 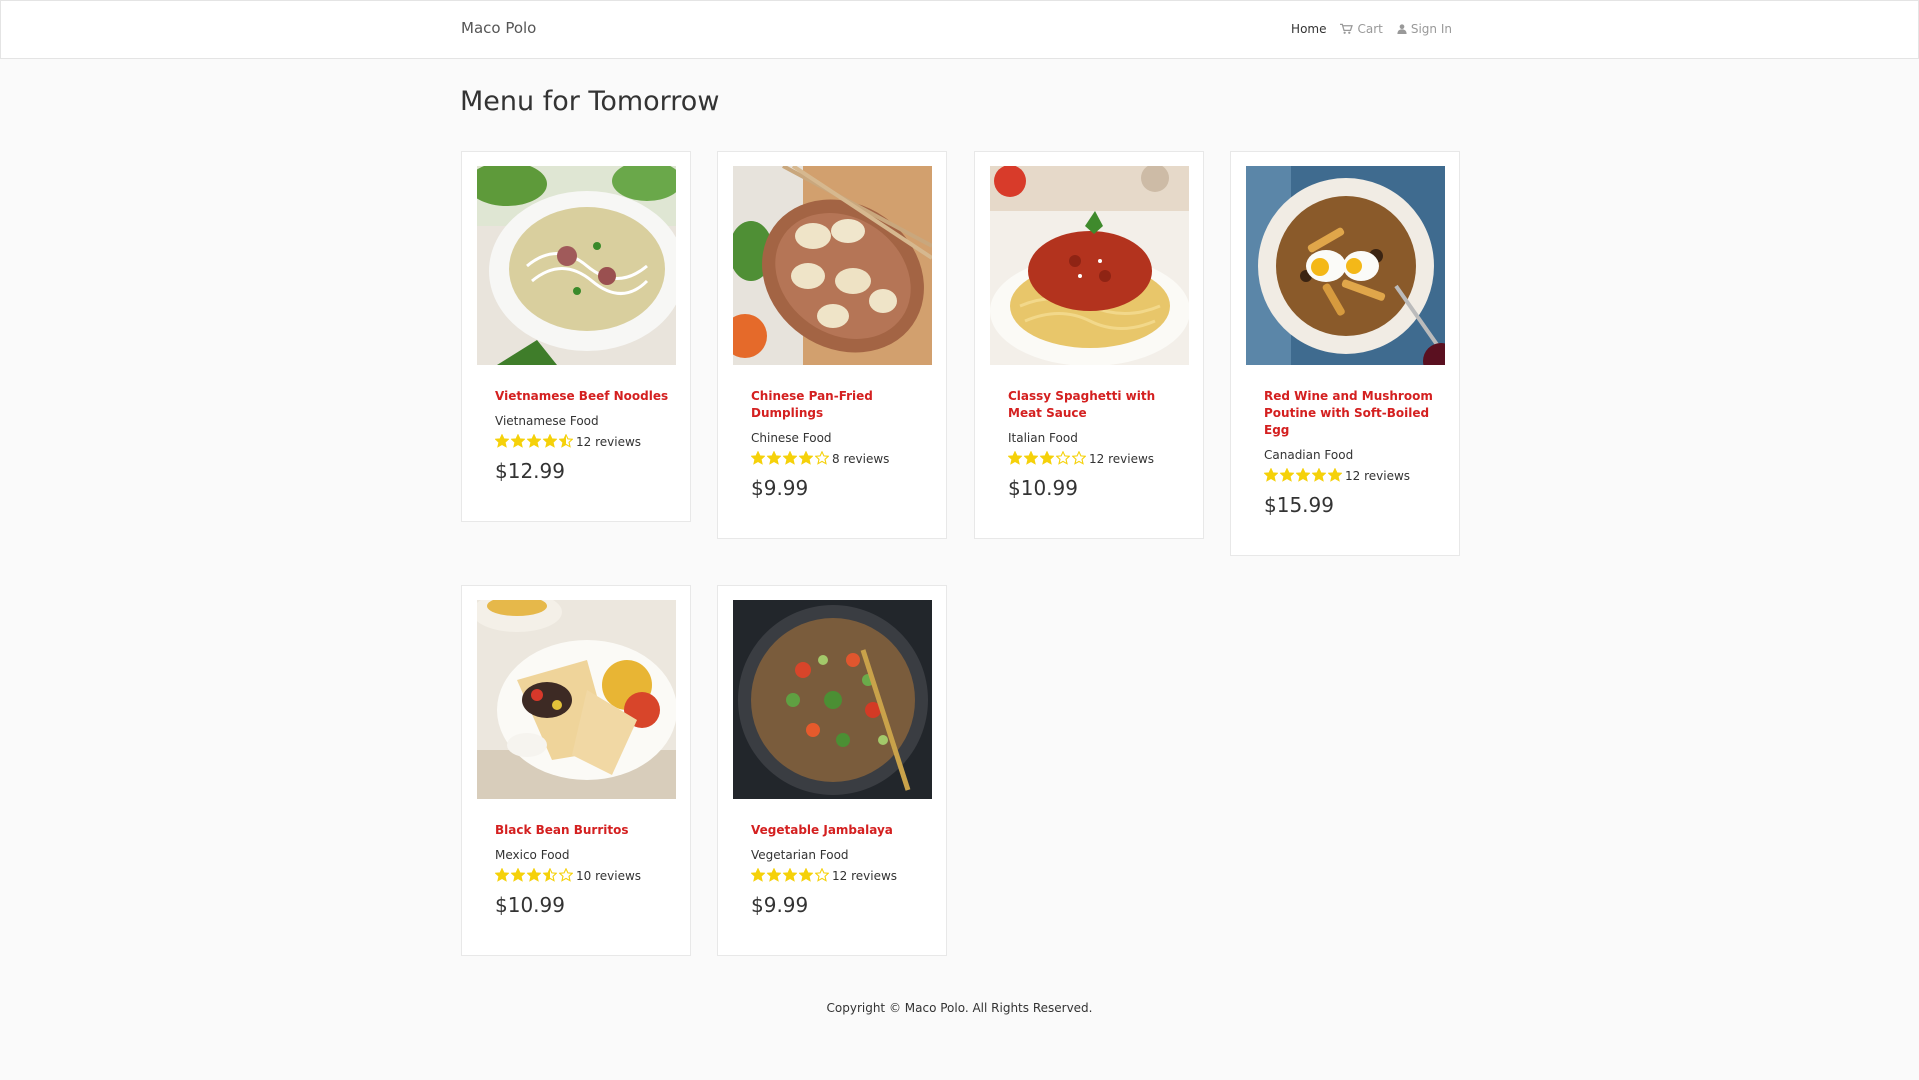 I want to click on cart-icon, so click(x=1347, y=28).